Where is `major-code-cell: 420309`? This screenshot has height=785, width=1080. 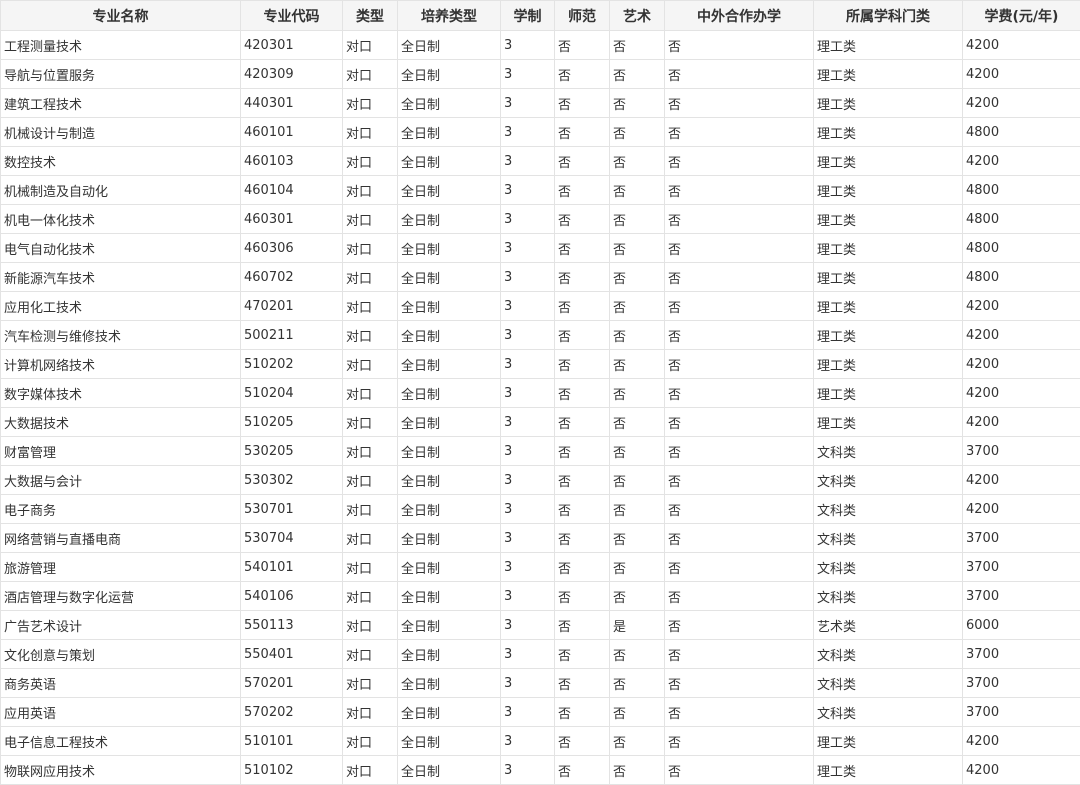
major-code-cell: 420309 is located at coordinates (292, 74).